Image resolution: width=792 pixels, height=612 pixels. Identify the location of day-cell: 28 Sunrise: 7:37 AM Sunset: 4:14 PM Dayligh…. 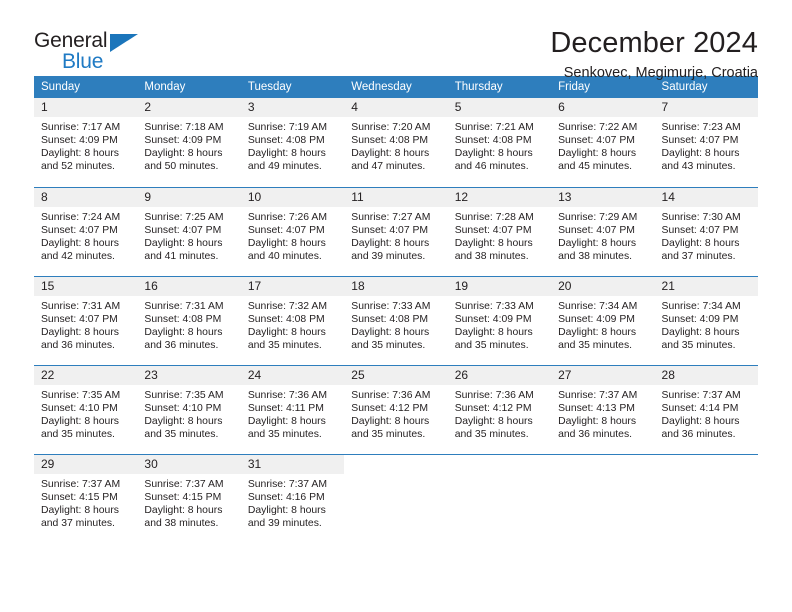
(706, 409).